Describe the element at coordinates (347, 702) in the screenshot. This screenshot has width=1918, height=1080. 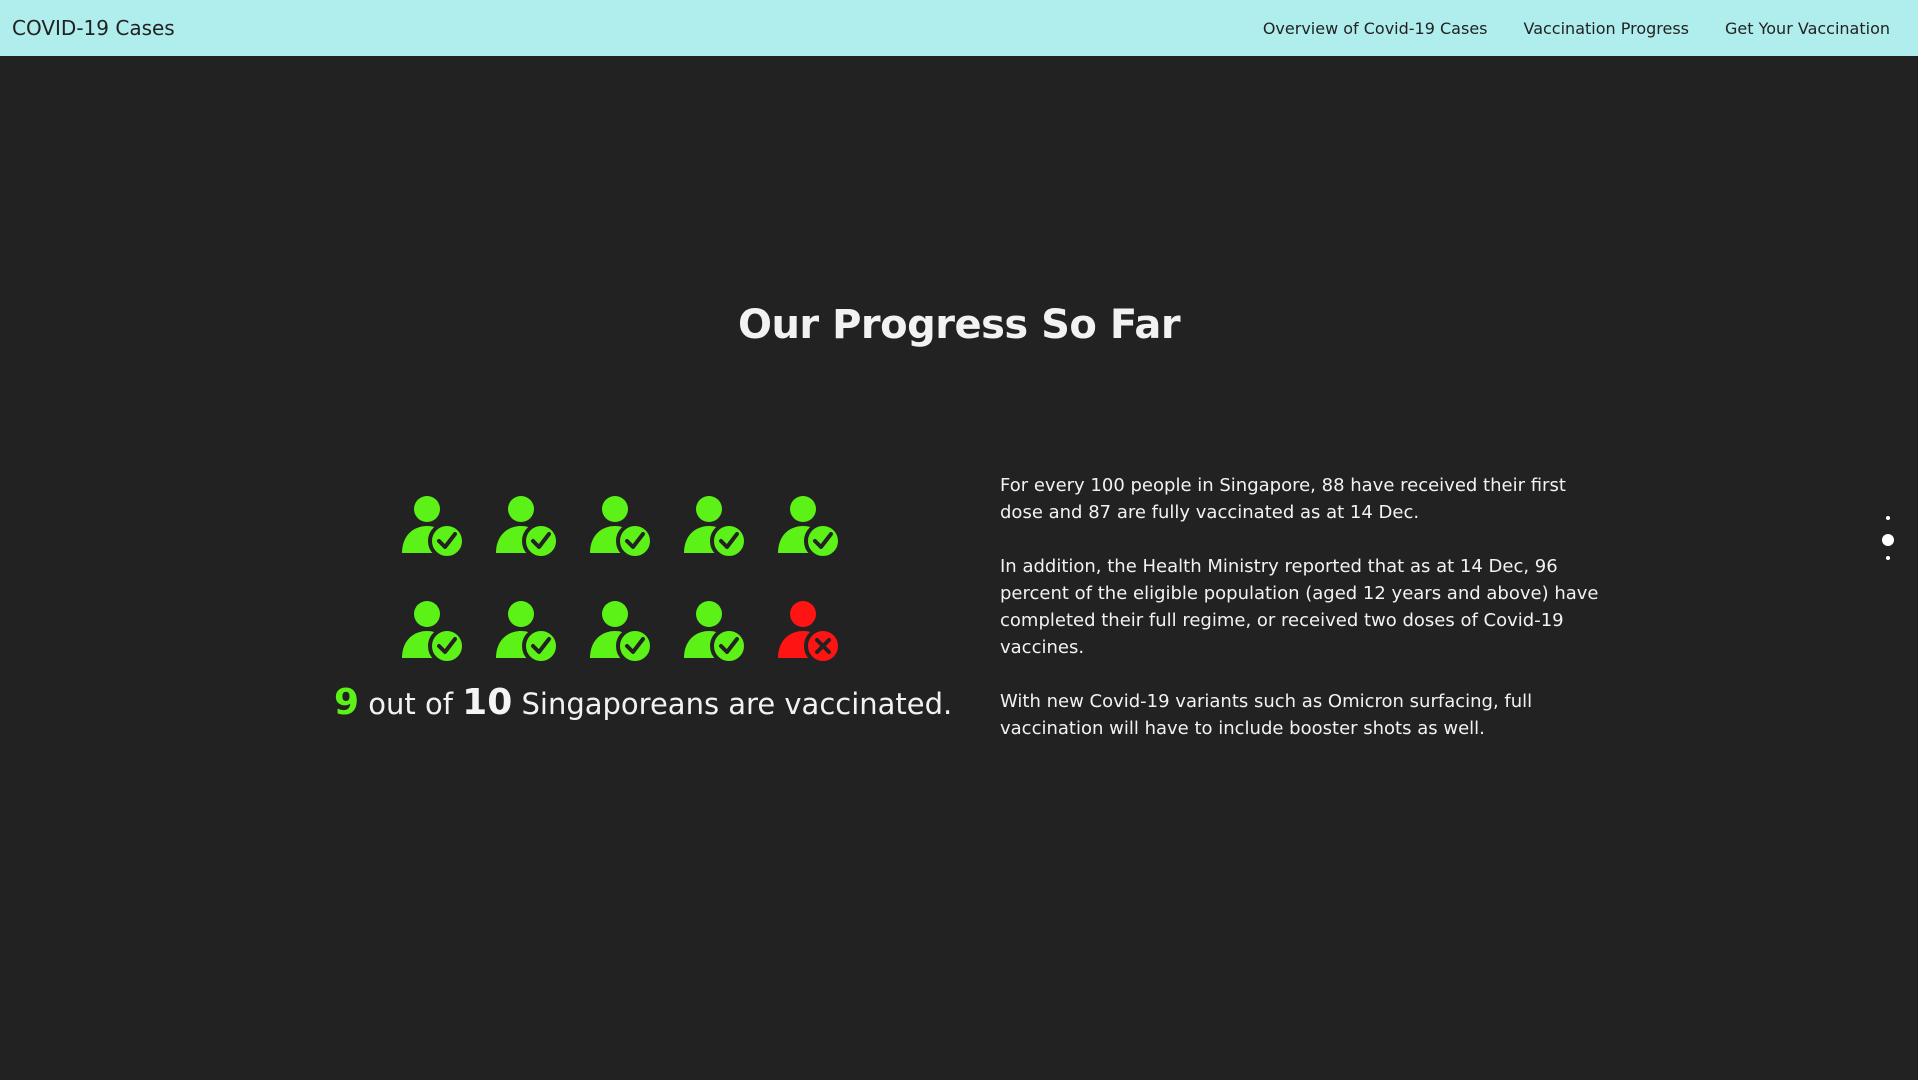
I see `vaccinated-count: 9` at that location.